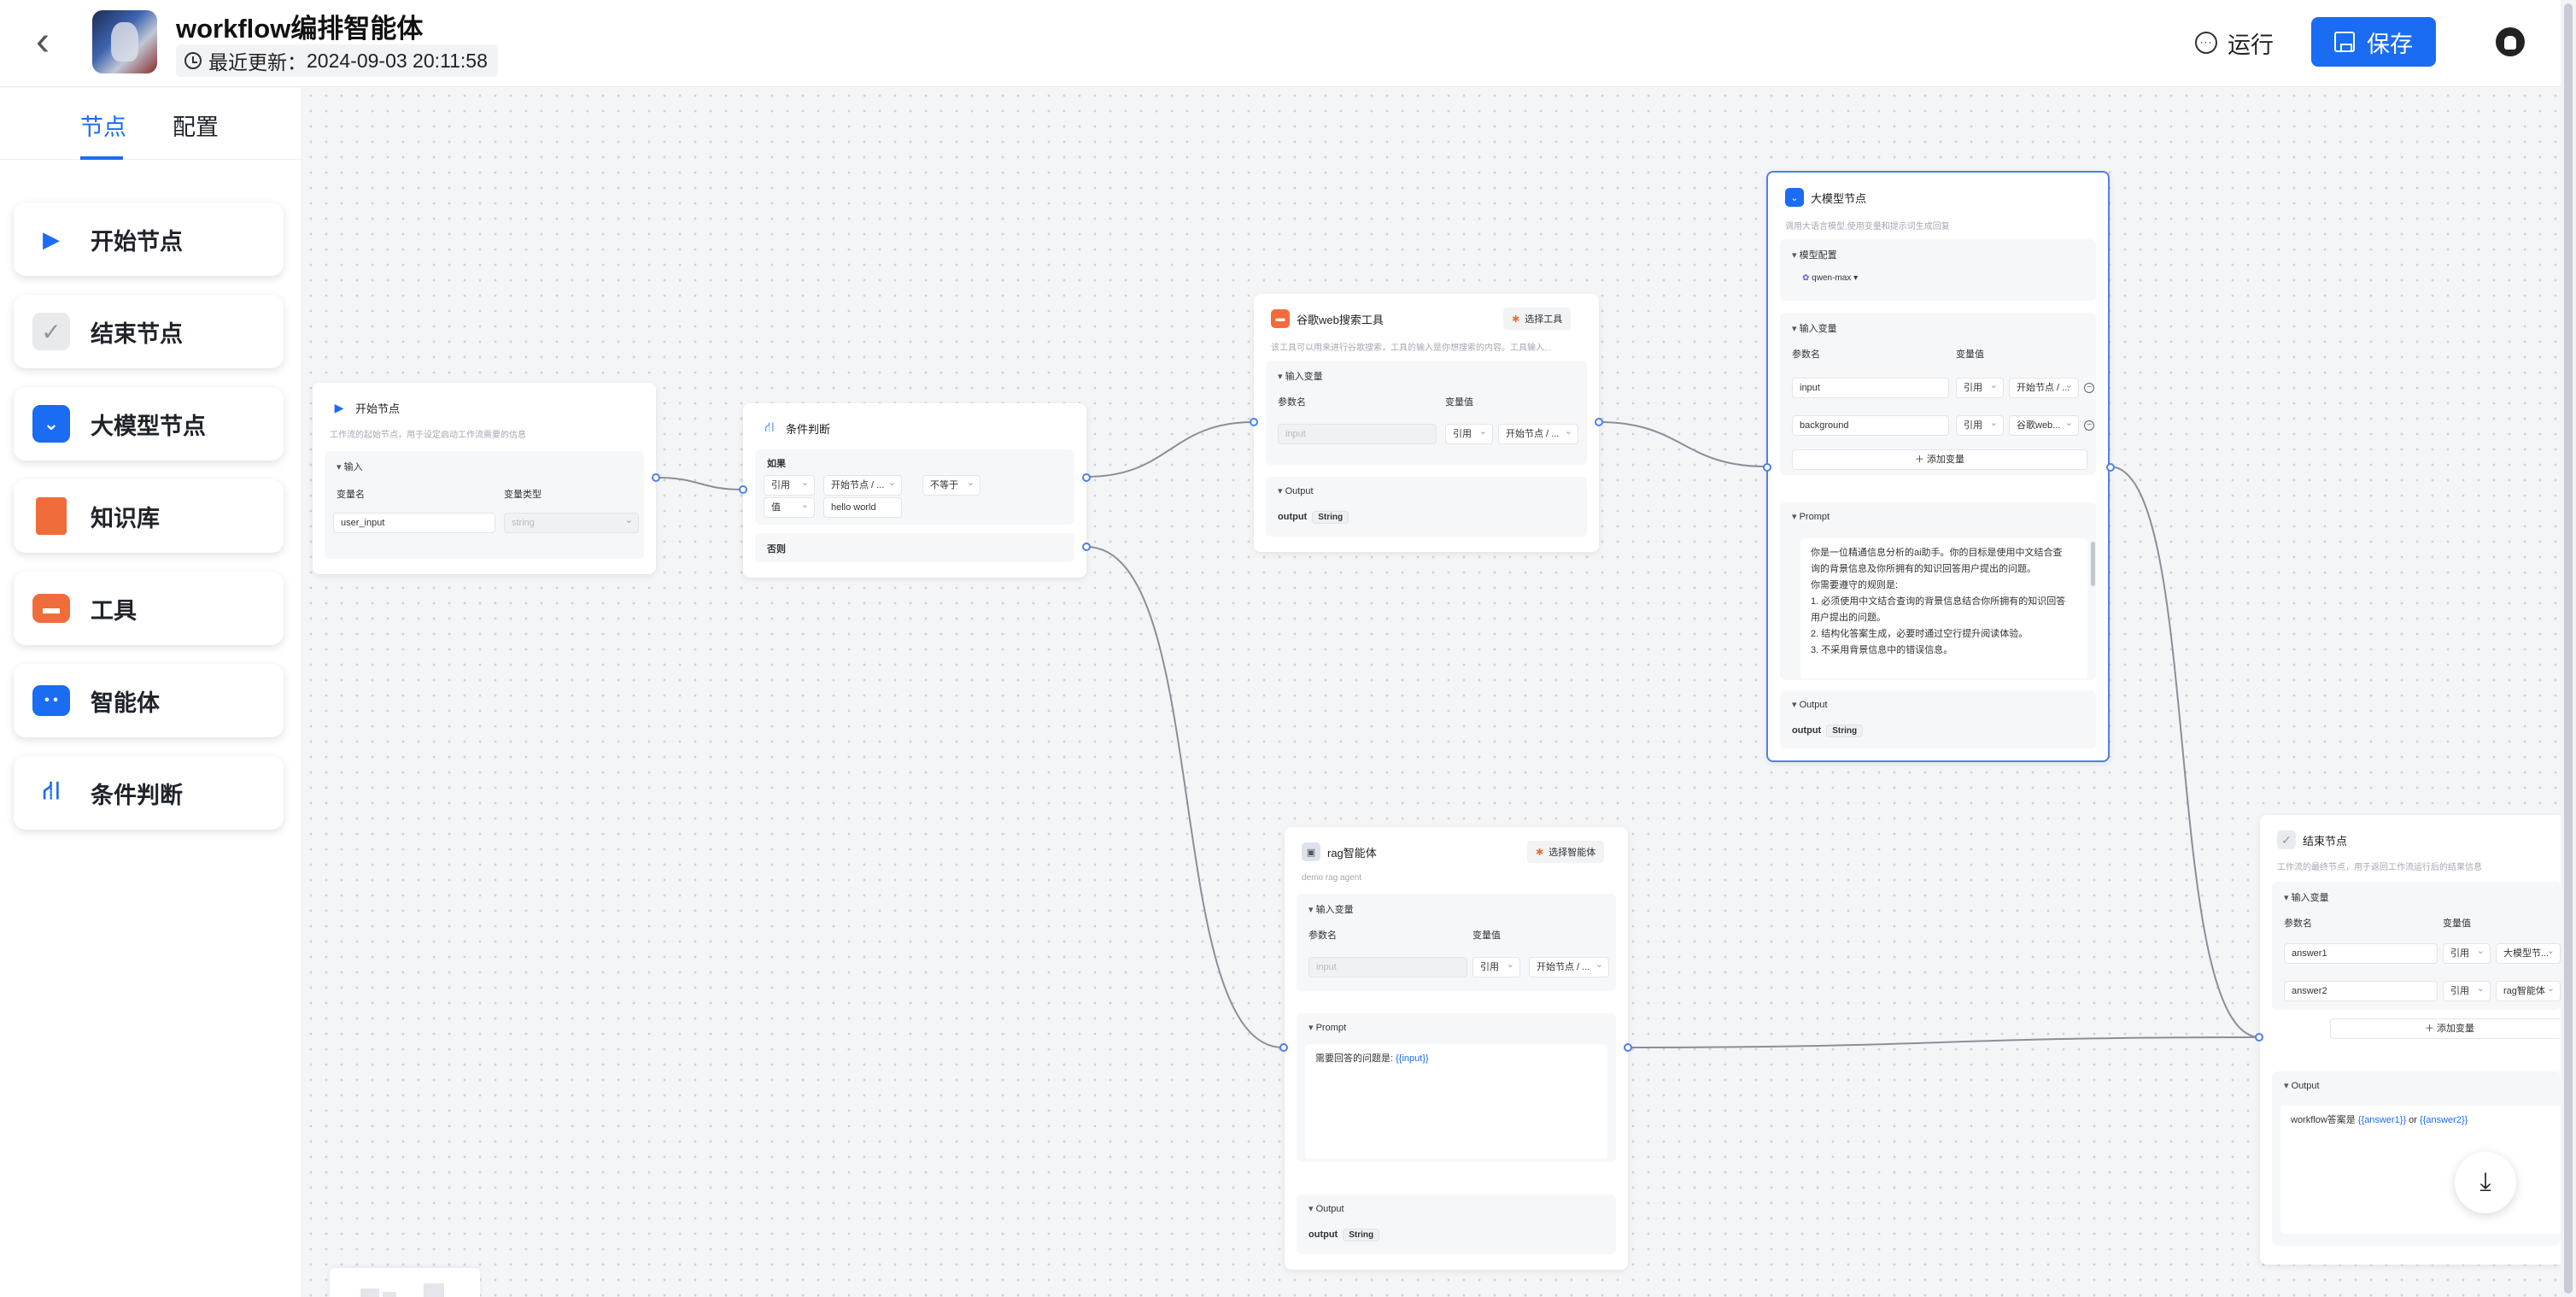  I want to click on minimap-block, so click(434, 1290).